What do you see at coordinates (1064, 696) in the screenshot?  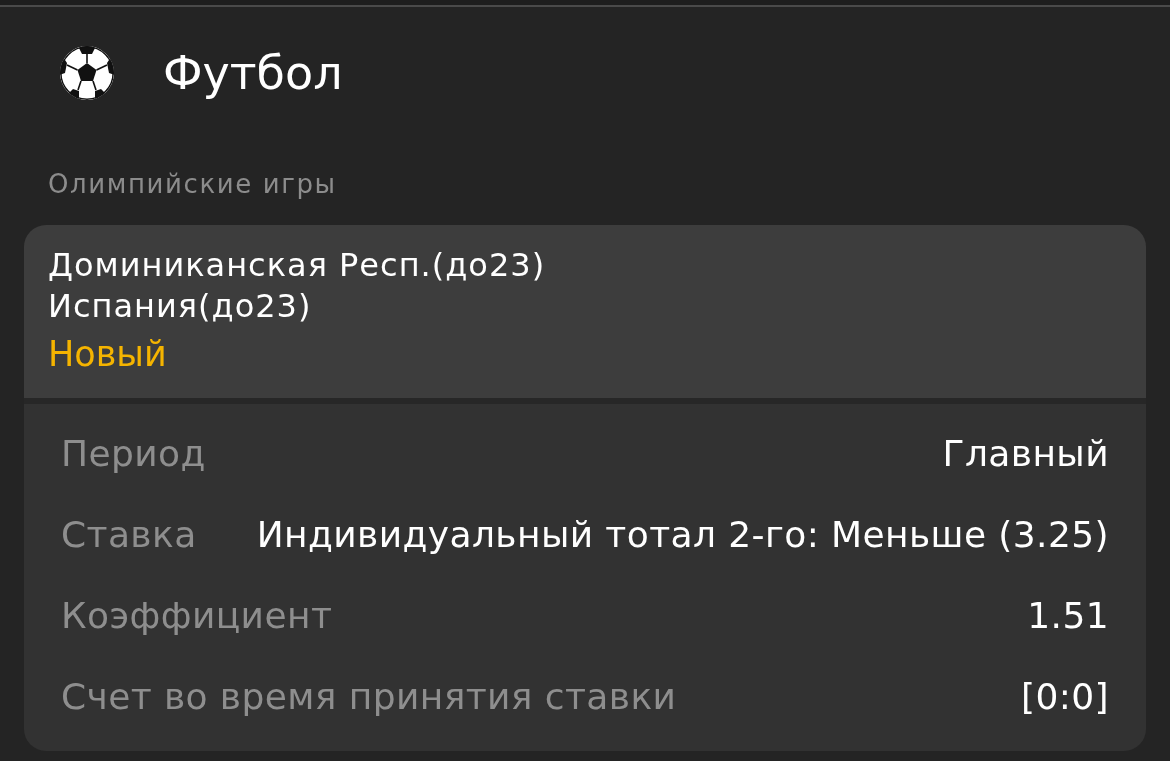 I see `detail-value: [0:0]` at bounding box center [1064, 696].